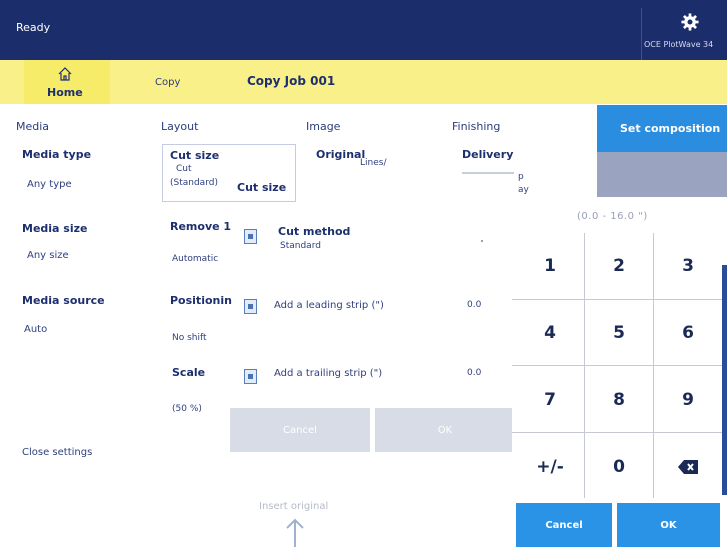  Describe the element at coordinates (33, 126) in the screenshot. I see `media-header: Media` at that location.